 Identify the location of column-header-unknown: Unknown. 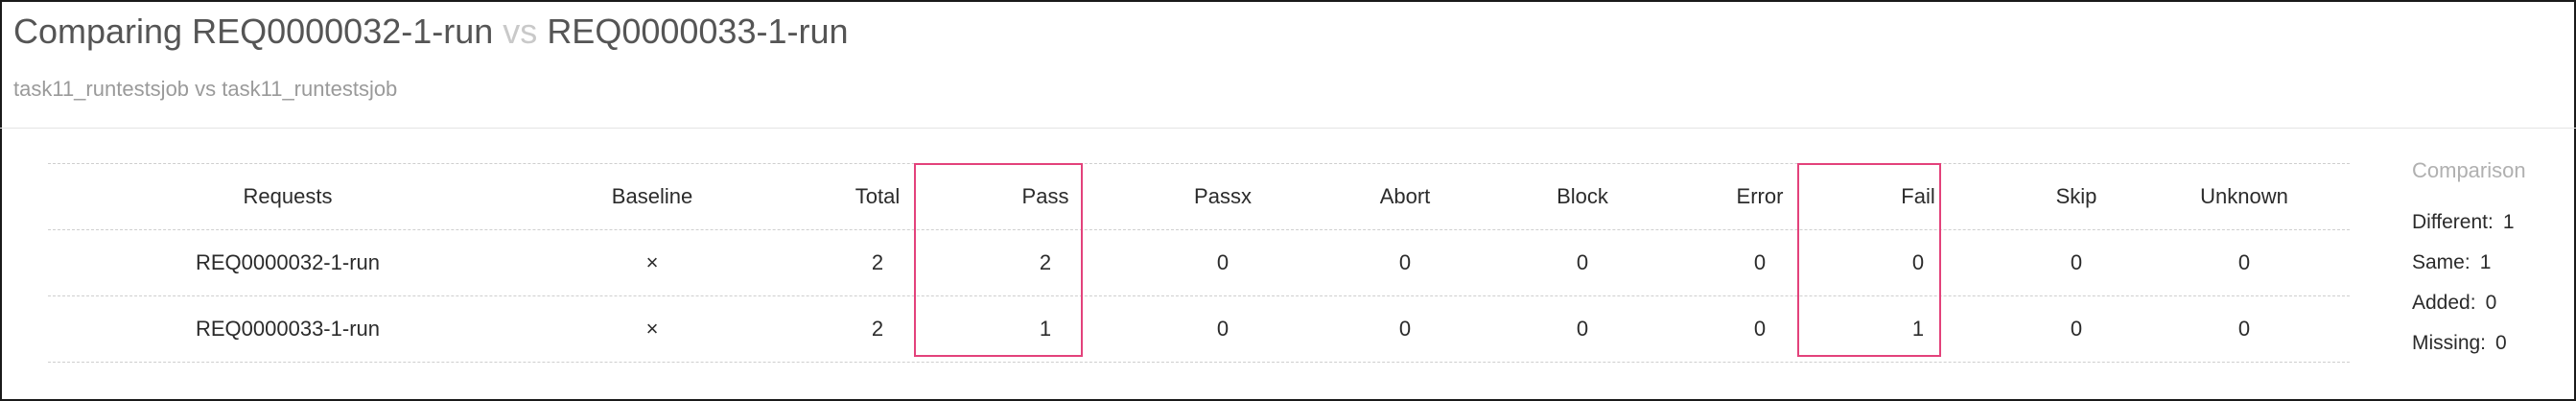
(2244, 196).